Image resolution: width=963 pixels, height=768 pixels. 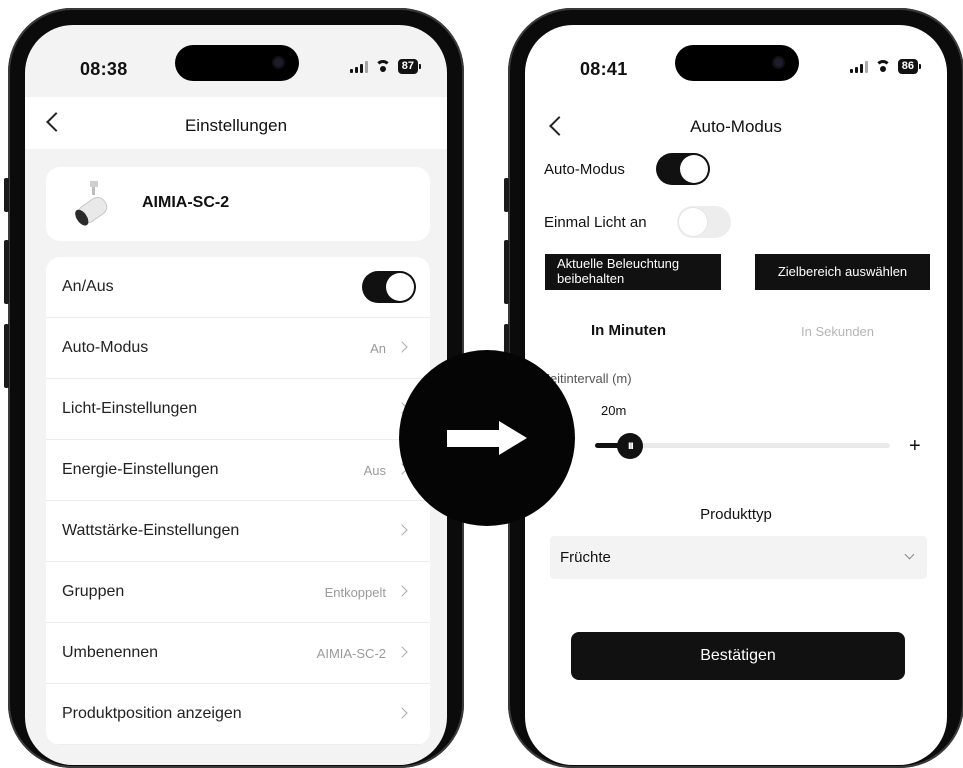 What do you see at coordinates (110, 652) in the screenshot?
I see `row-label: Umbenennen` at bounding box center [110, 652].